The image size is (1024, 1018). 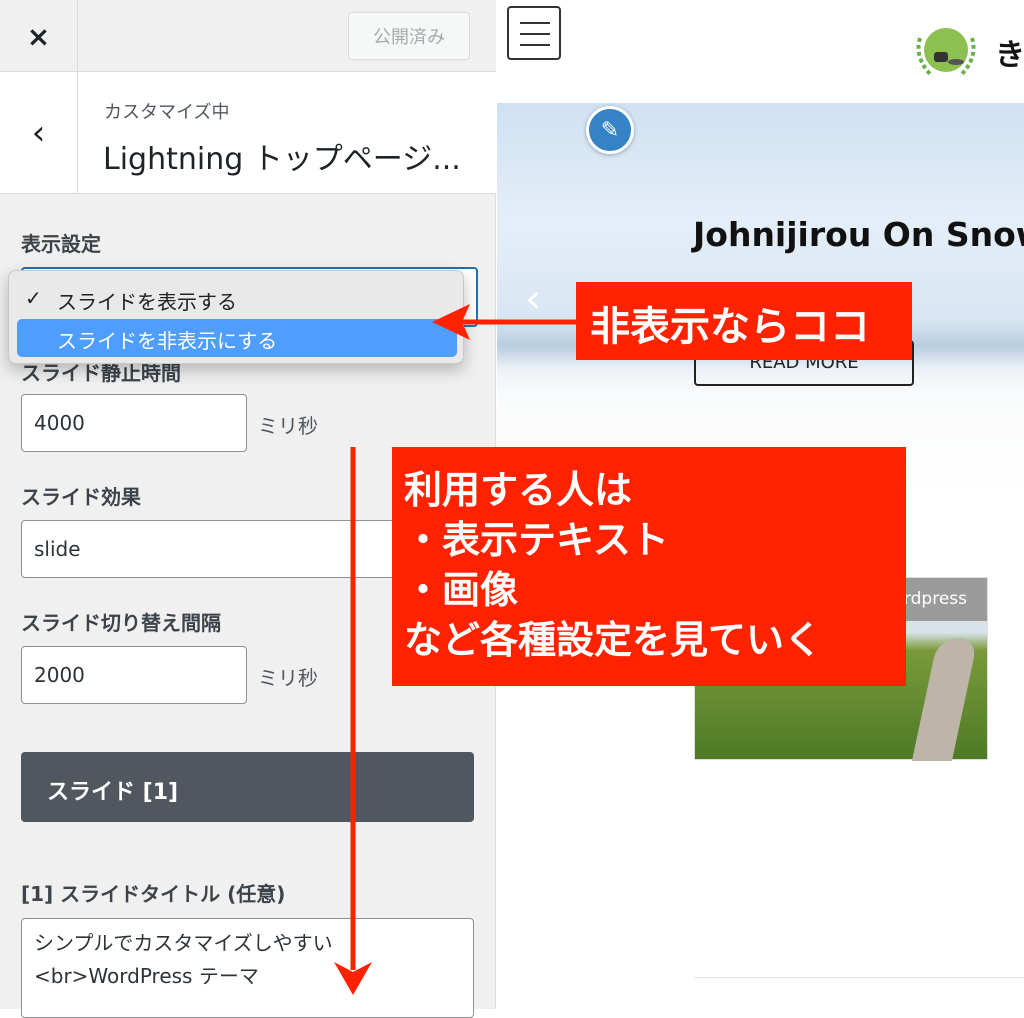 What do you see at coordinates (859, 977) in the screenshot?
I see `divider` at bounding box center [859, 977].